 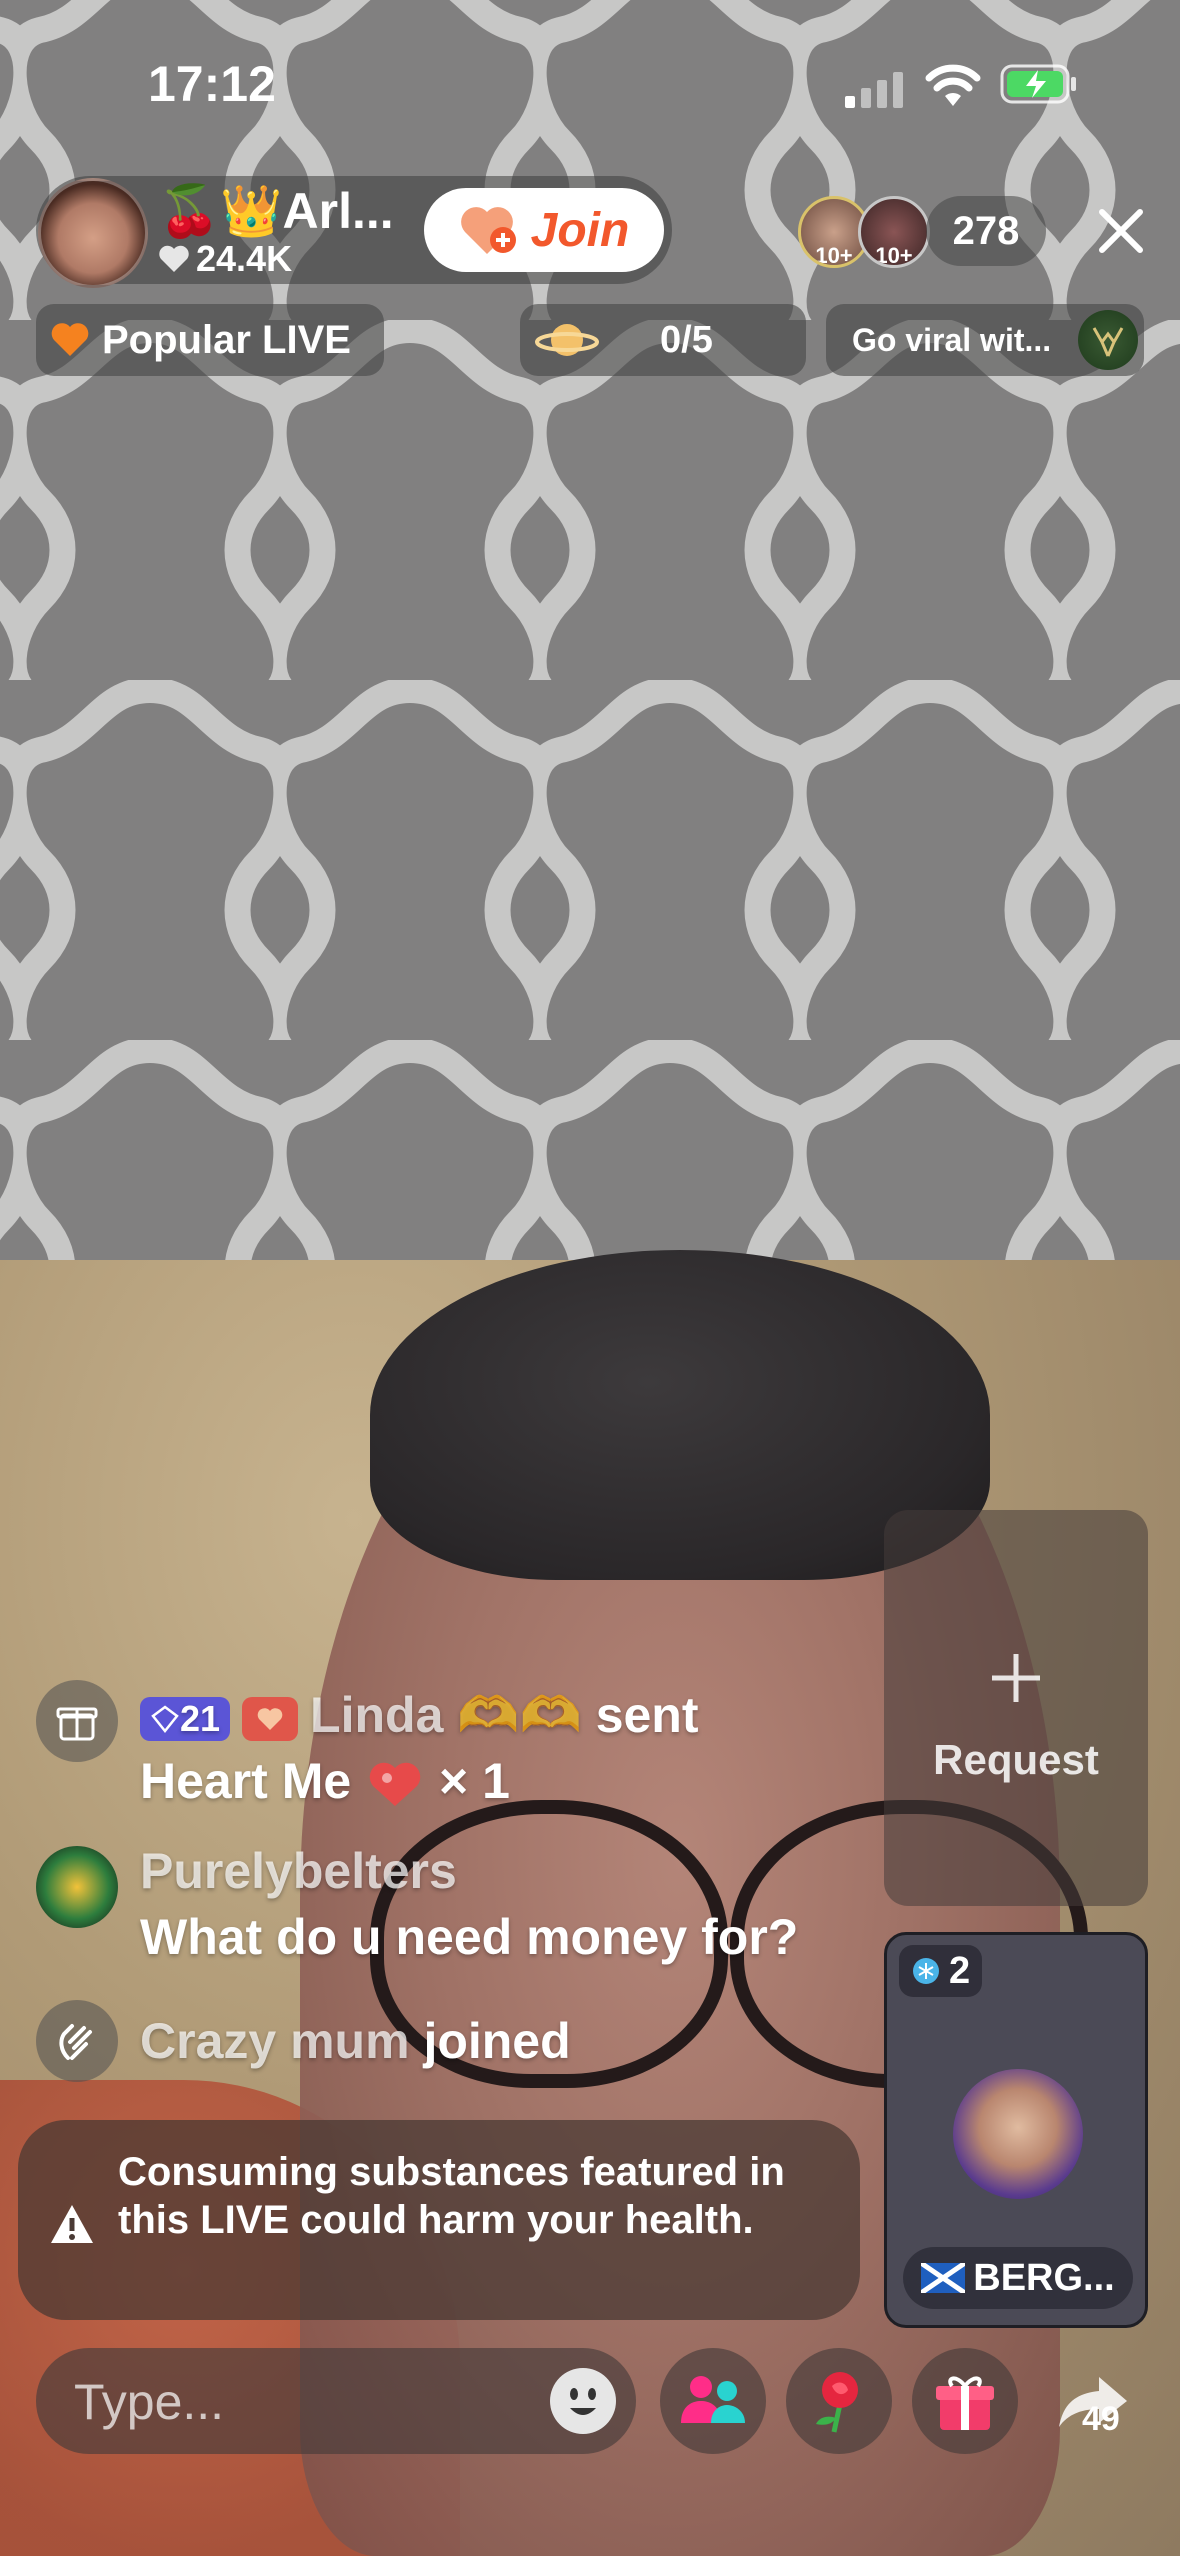 I want to click on gift-box-icon, so click(x=965, y=2403).